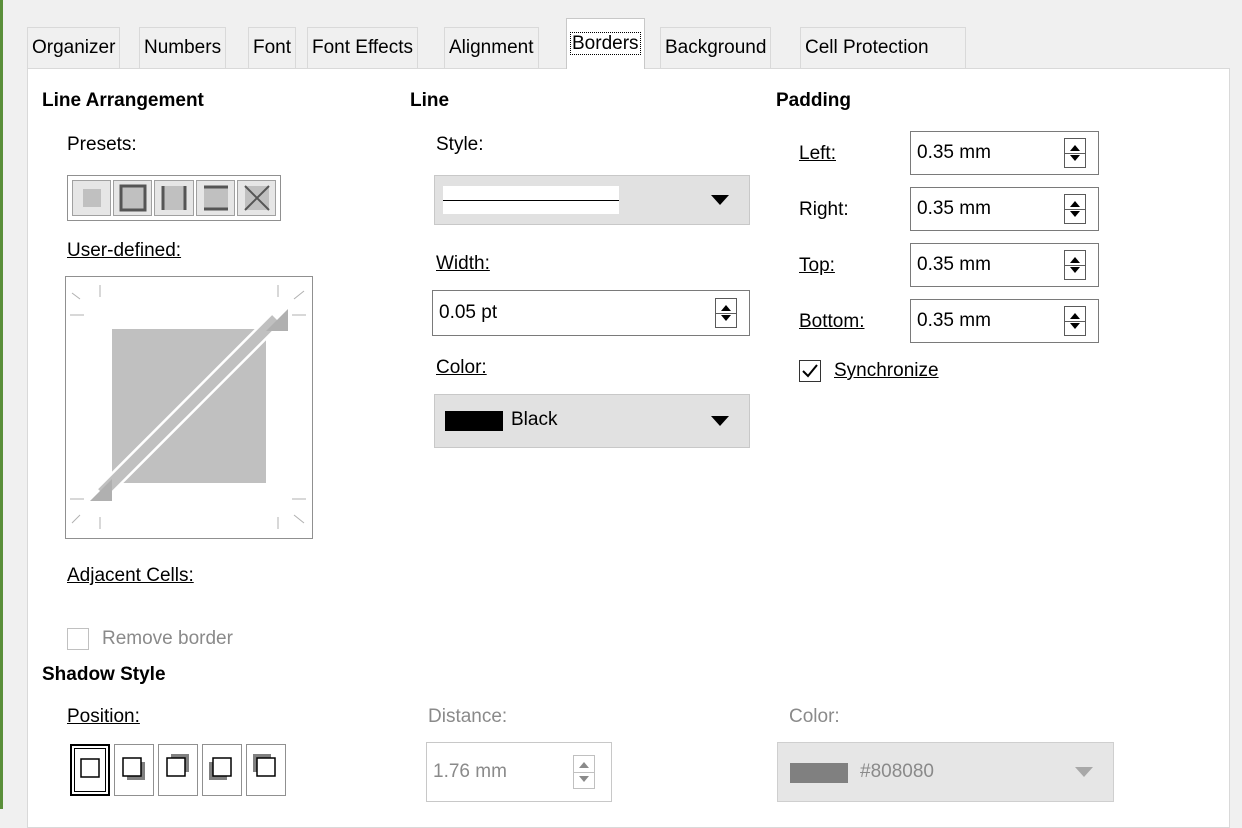  What do you see at coordinates (167, 638) in the screenshot?
I see `remove-border-label: Remove border` at bounding box center [167, 638].